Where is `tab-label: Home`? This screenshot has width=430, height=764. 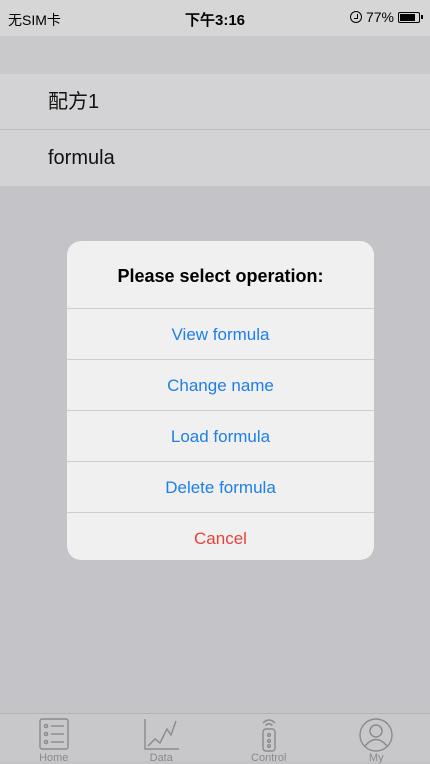
tab-label: Home is located at coordinates (54, 758).